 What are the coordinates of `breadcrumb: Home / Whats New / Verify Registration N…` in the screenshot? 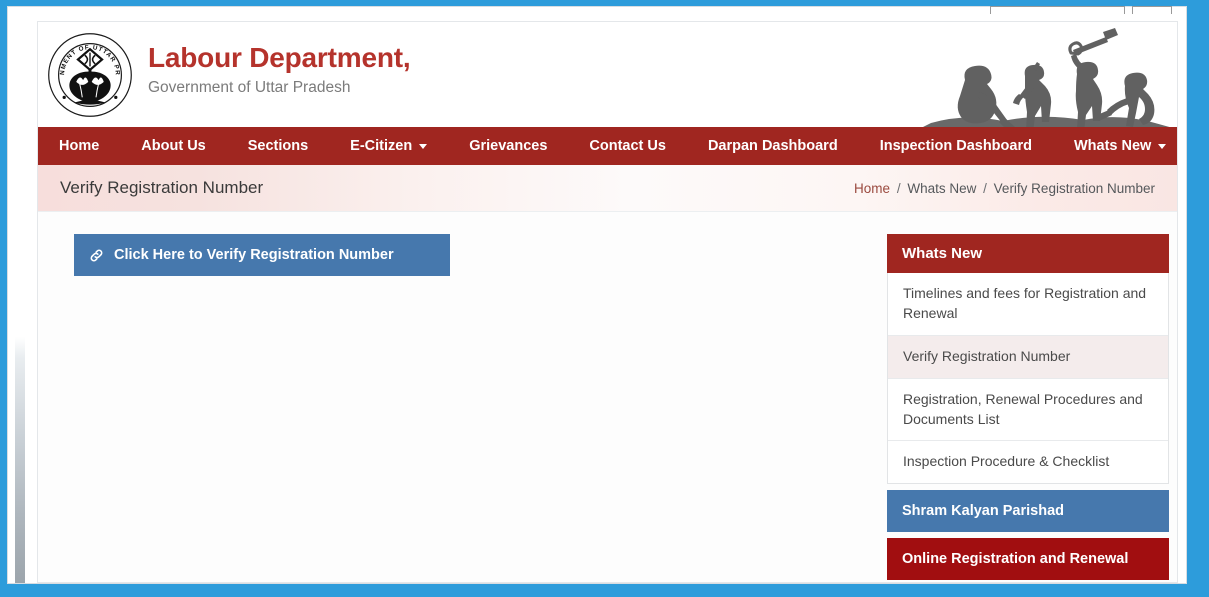 It's located at (1004, 188).